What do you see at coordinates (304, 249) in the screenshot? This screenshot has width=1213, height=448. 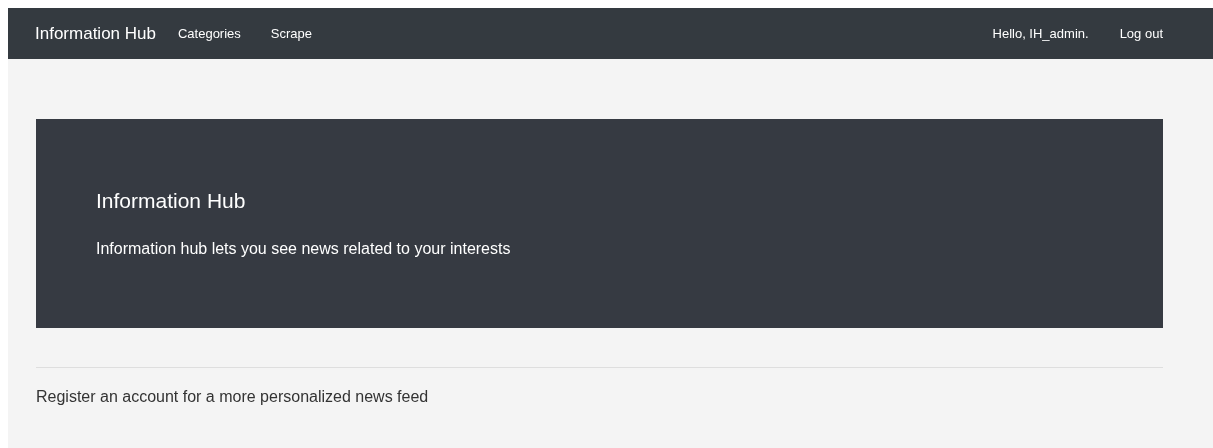 I see `jumbotron-lead: Information hub lets you see news related to your interests` at bounding box center [304, 249].